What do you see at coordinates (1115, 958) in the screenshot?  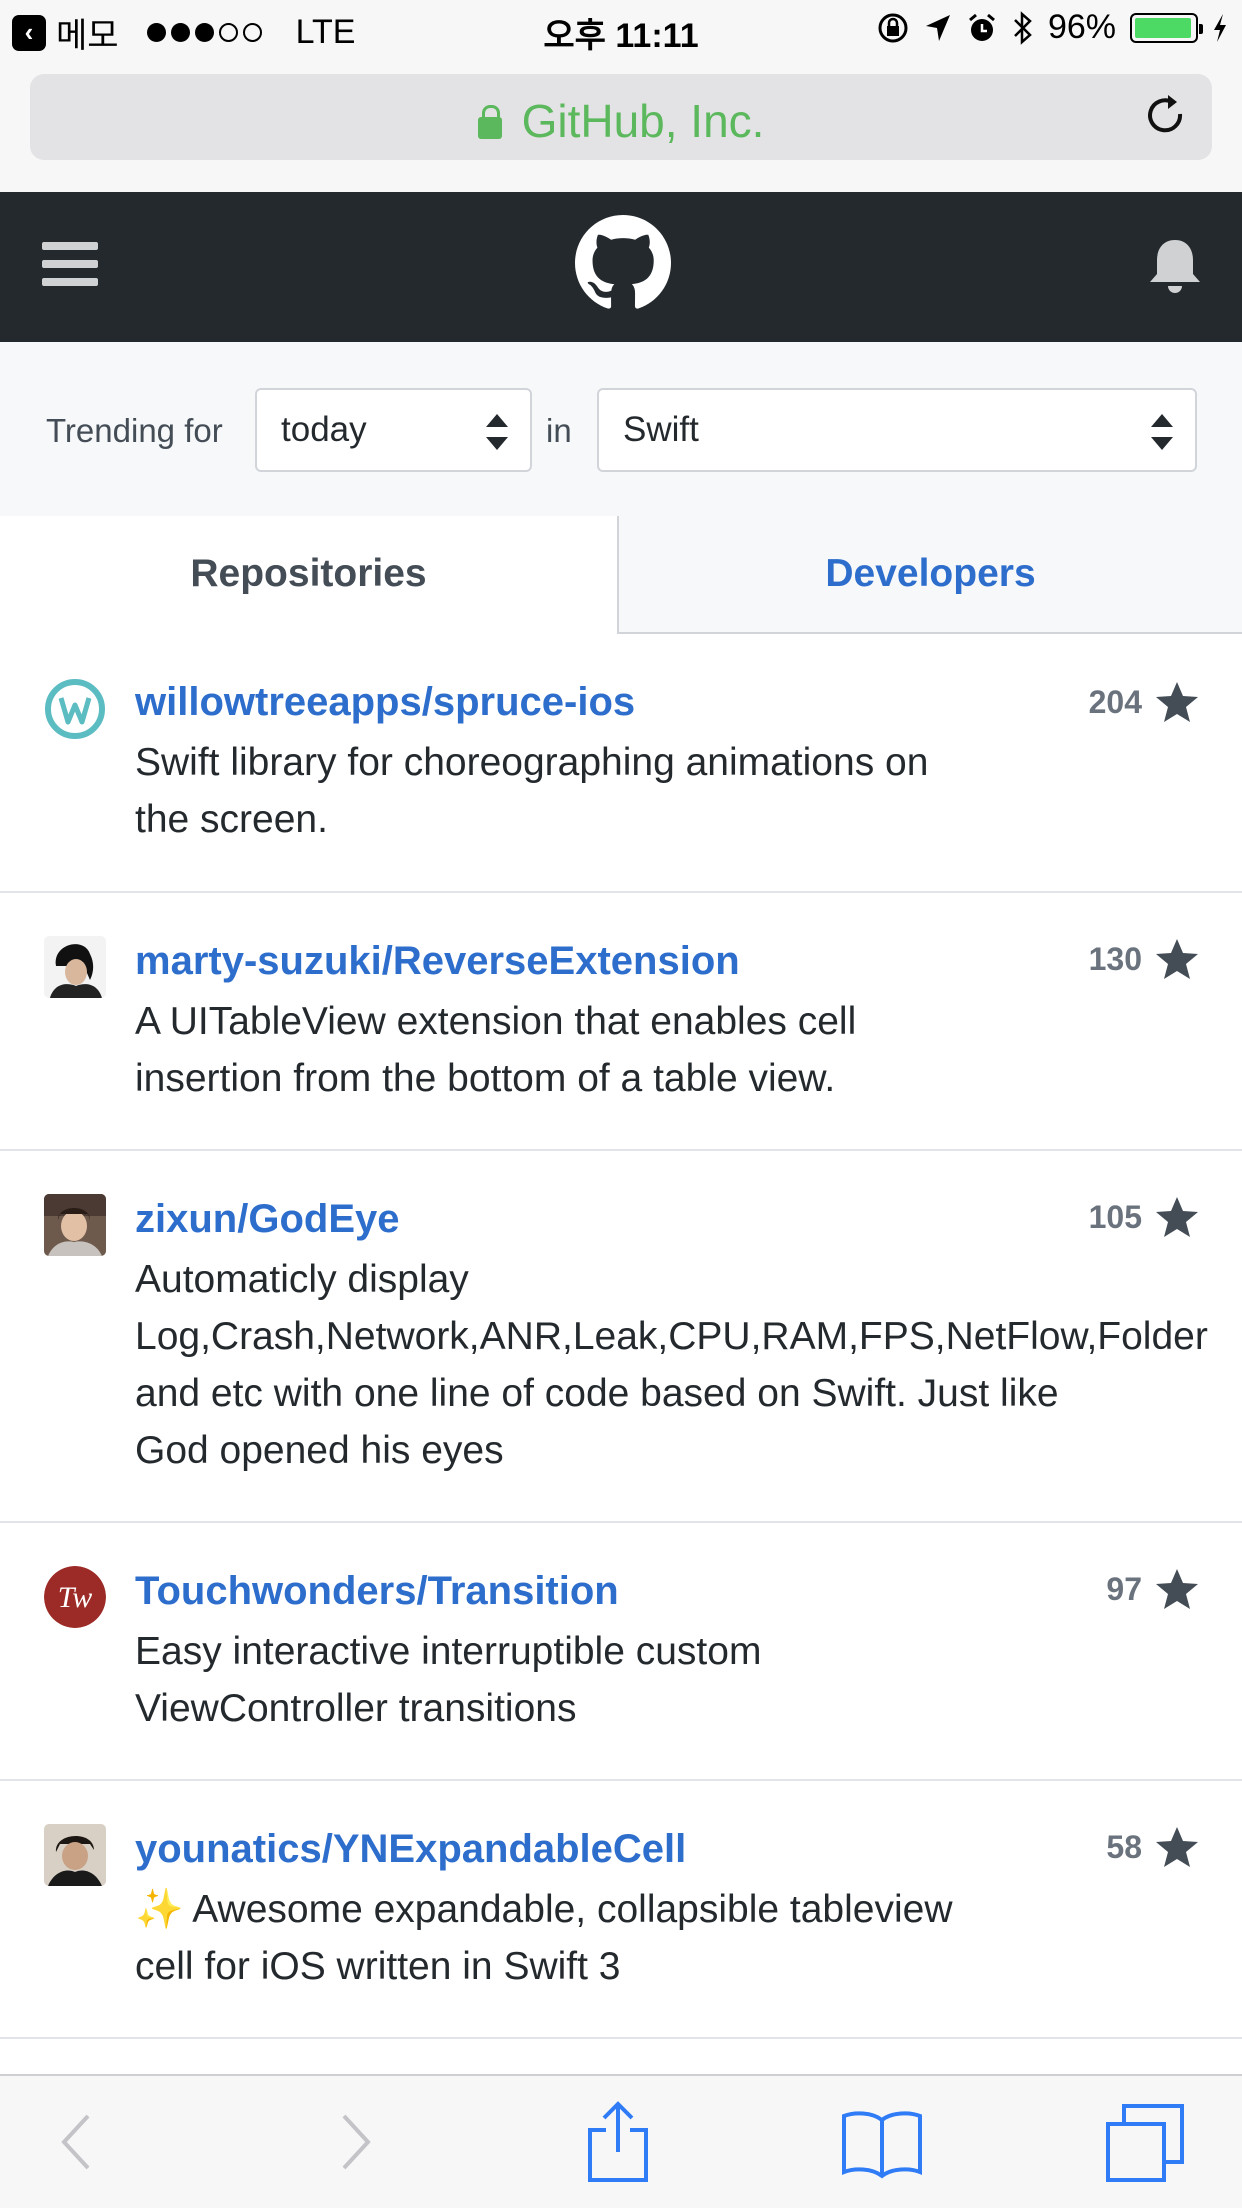 I see `star-count: 130` at bounding box center [1115, 958].